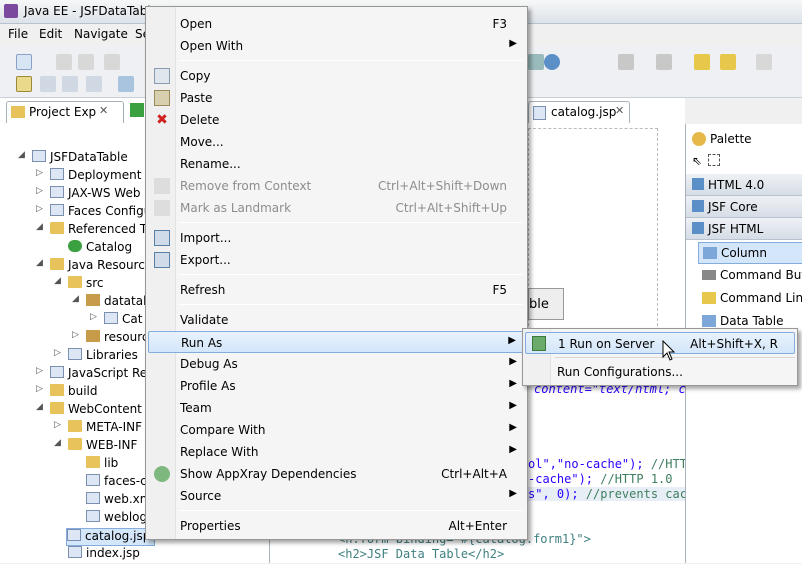 The width and height of the screenshot is (802, 564). Describe the element at coordinates (697, 161) in the screenshot. I see `select-tool-icon: ⇖` at that location.